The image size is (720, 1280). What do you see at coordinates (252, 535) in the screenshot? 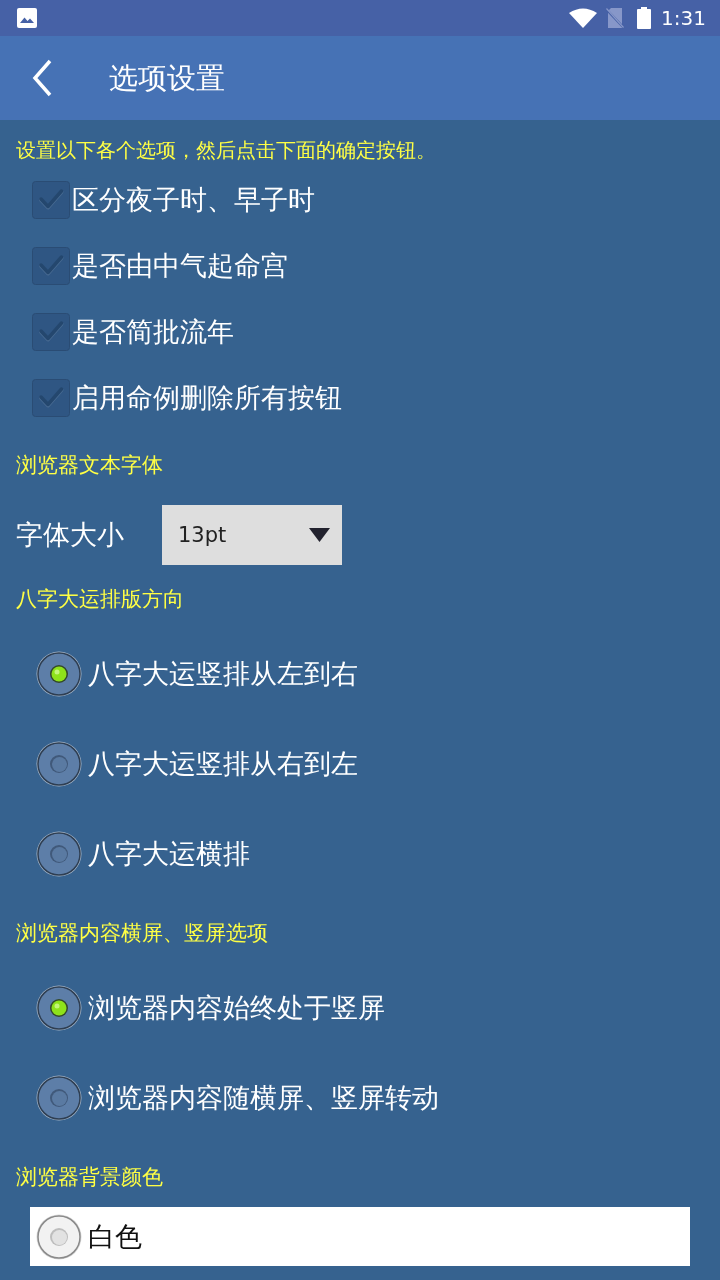
I see `font-size-dropdown: 13pt` at bounding box center [252, 535].